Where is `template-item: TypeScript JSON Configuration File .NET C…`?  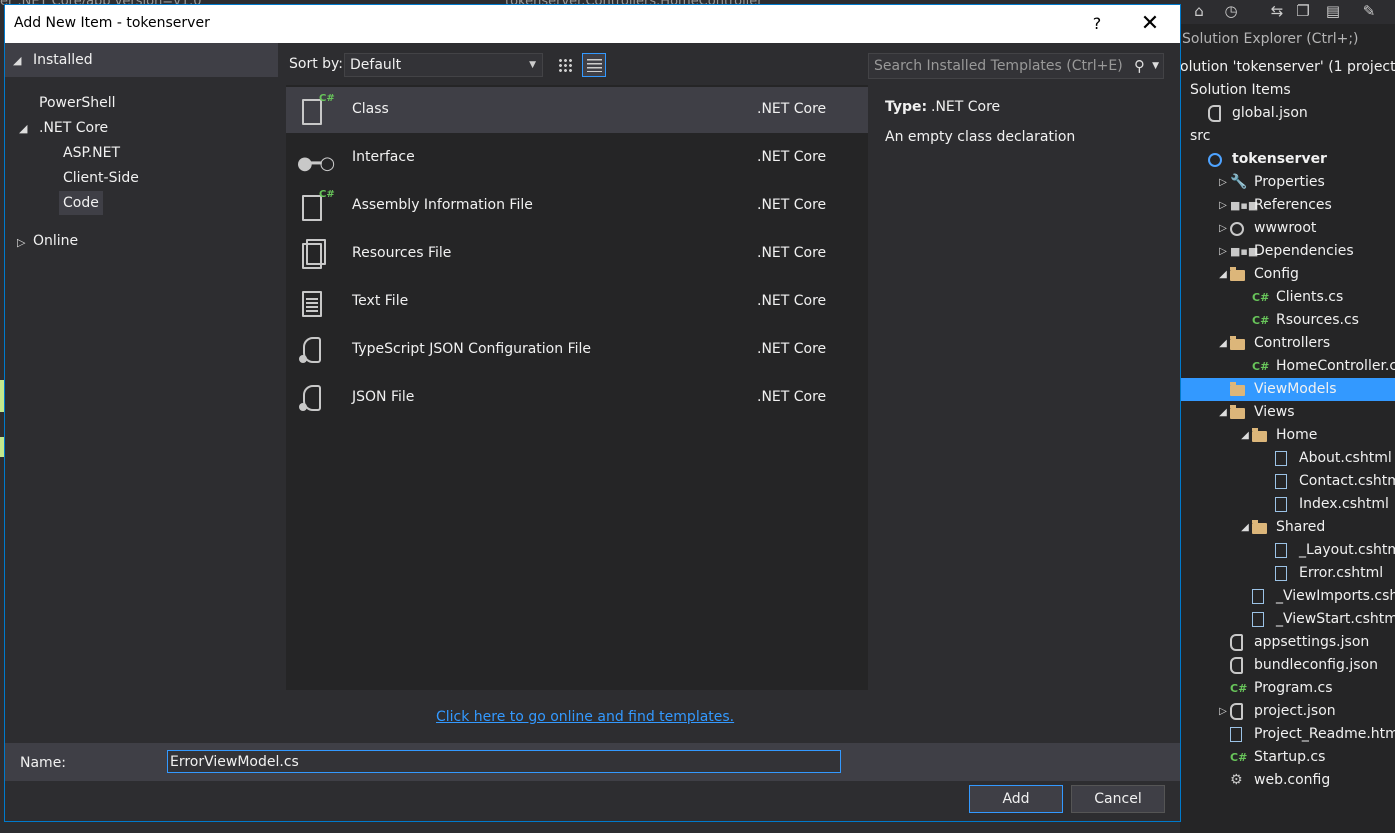
template-item: TypeScript JSON Configuration File .NET C… is located at coordinates (577, 350).